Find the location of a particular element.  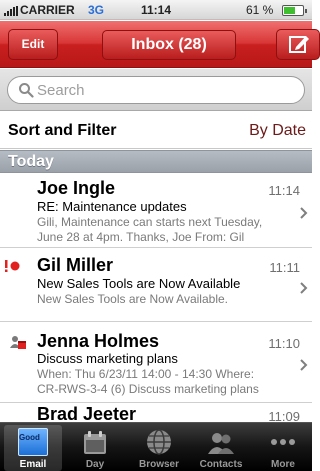

search-placeholder: Search is located at coordinates (61, 90).